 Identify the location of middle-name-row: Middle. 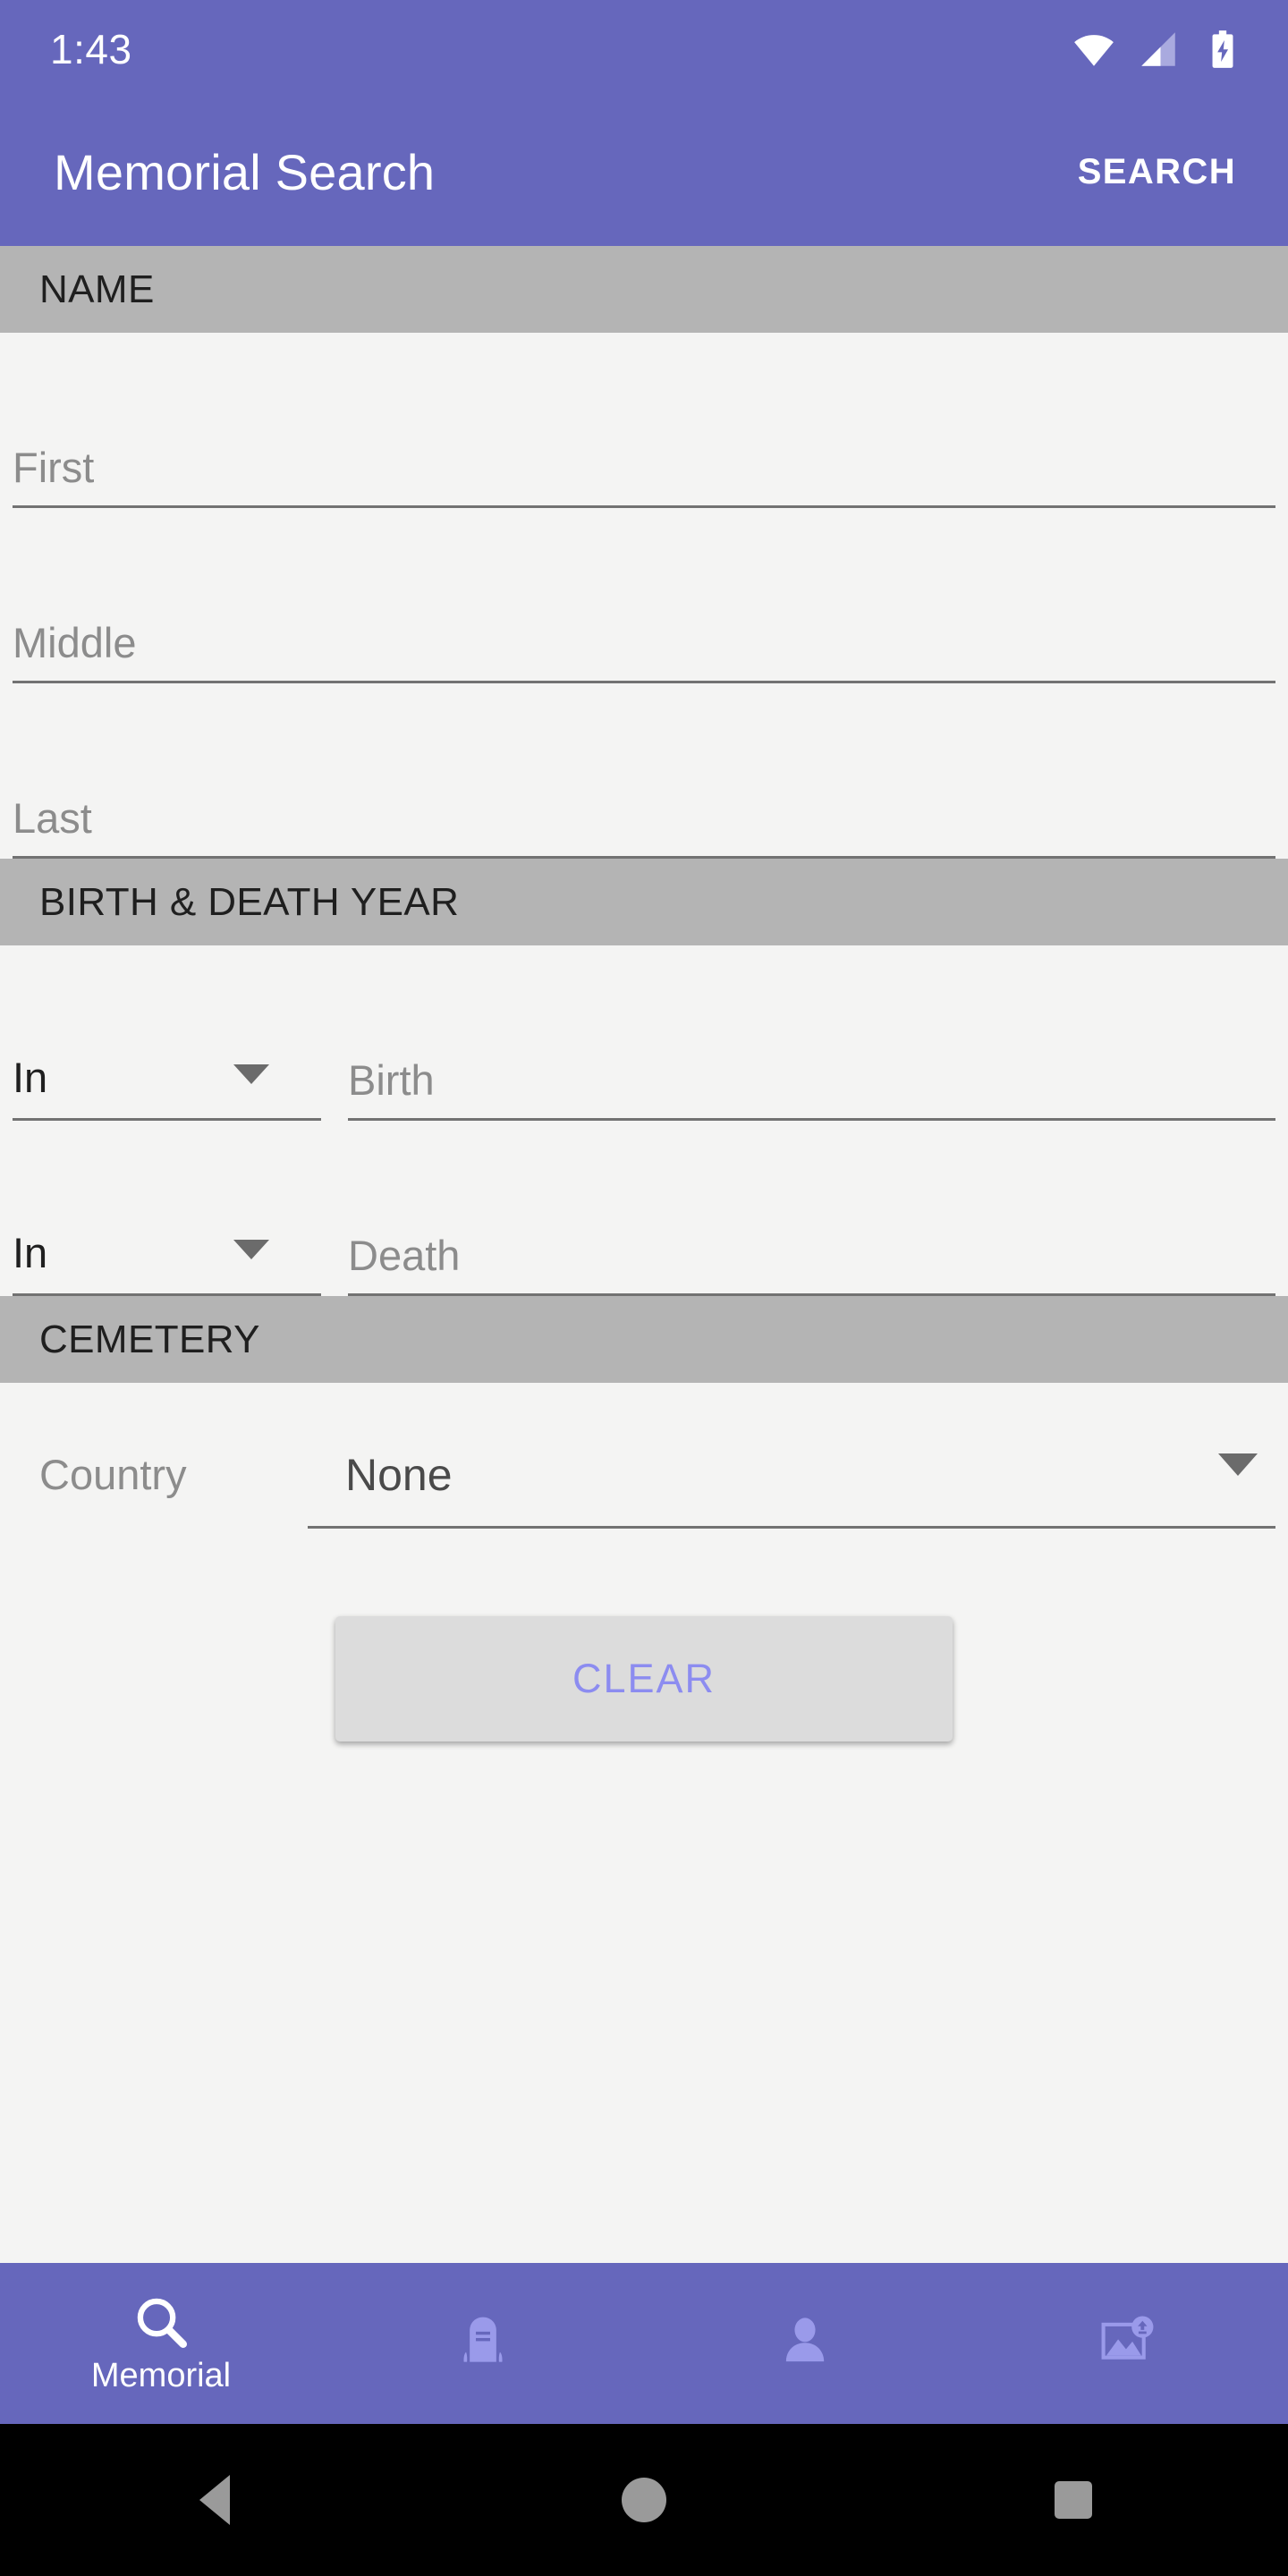
(644, 595).